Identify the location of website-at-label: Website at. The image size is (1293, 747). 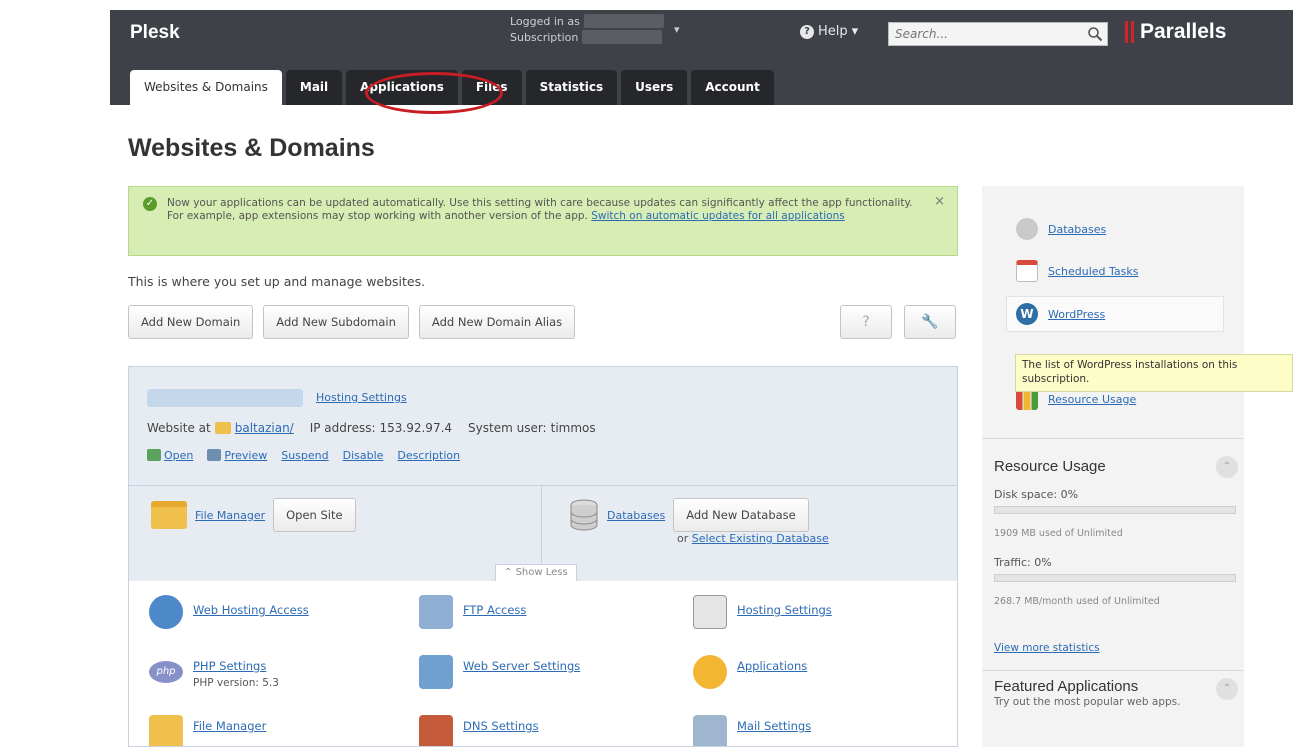
(179, 428).